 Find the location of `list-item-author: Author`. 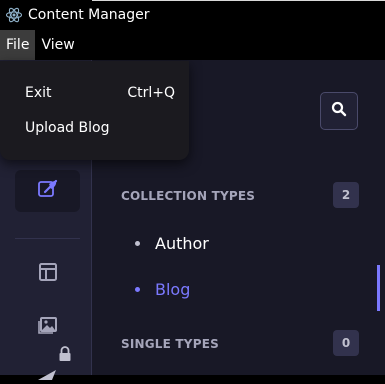

list-item-author: Author is located at coordinates (172, 243).